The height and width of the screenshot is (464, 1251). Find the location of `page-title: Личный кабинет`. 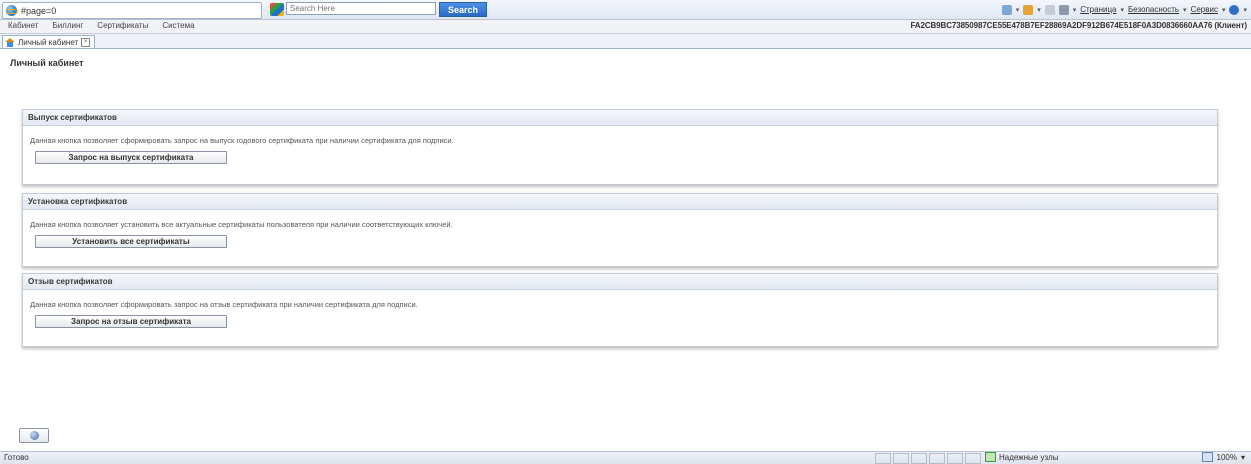

page-title: Личный кабинет is located at coordinates (47, 63).